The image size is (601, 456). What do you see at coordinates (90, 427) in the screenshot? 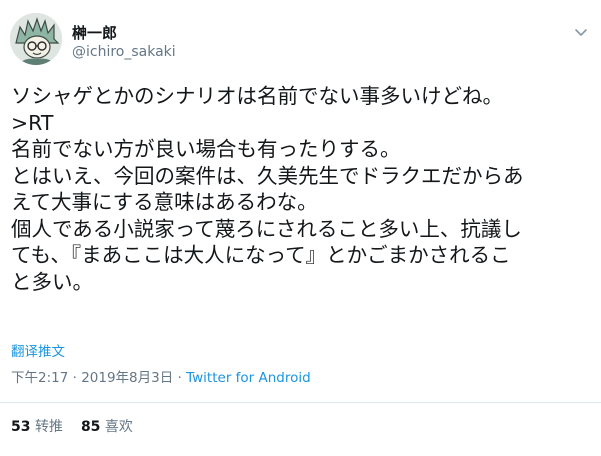
I see `likes-count: 85` at bounding box center [90, 427].